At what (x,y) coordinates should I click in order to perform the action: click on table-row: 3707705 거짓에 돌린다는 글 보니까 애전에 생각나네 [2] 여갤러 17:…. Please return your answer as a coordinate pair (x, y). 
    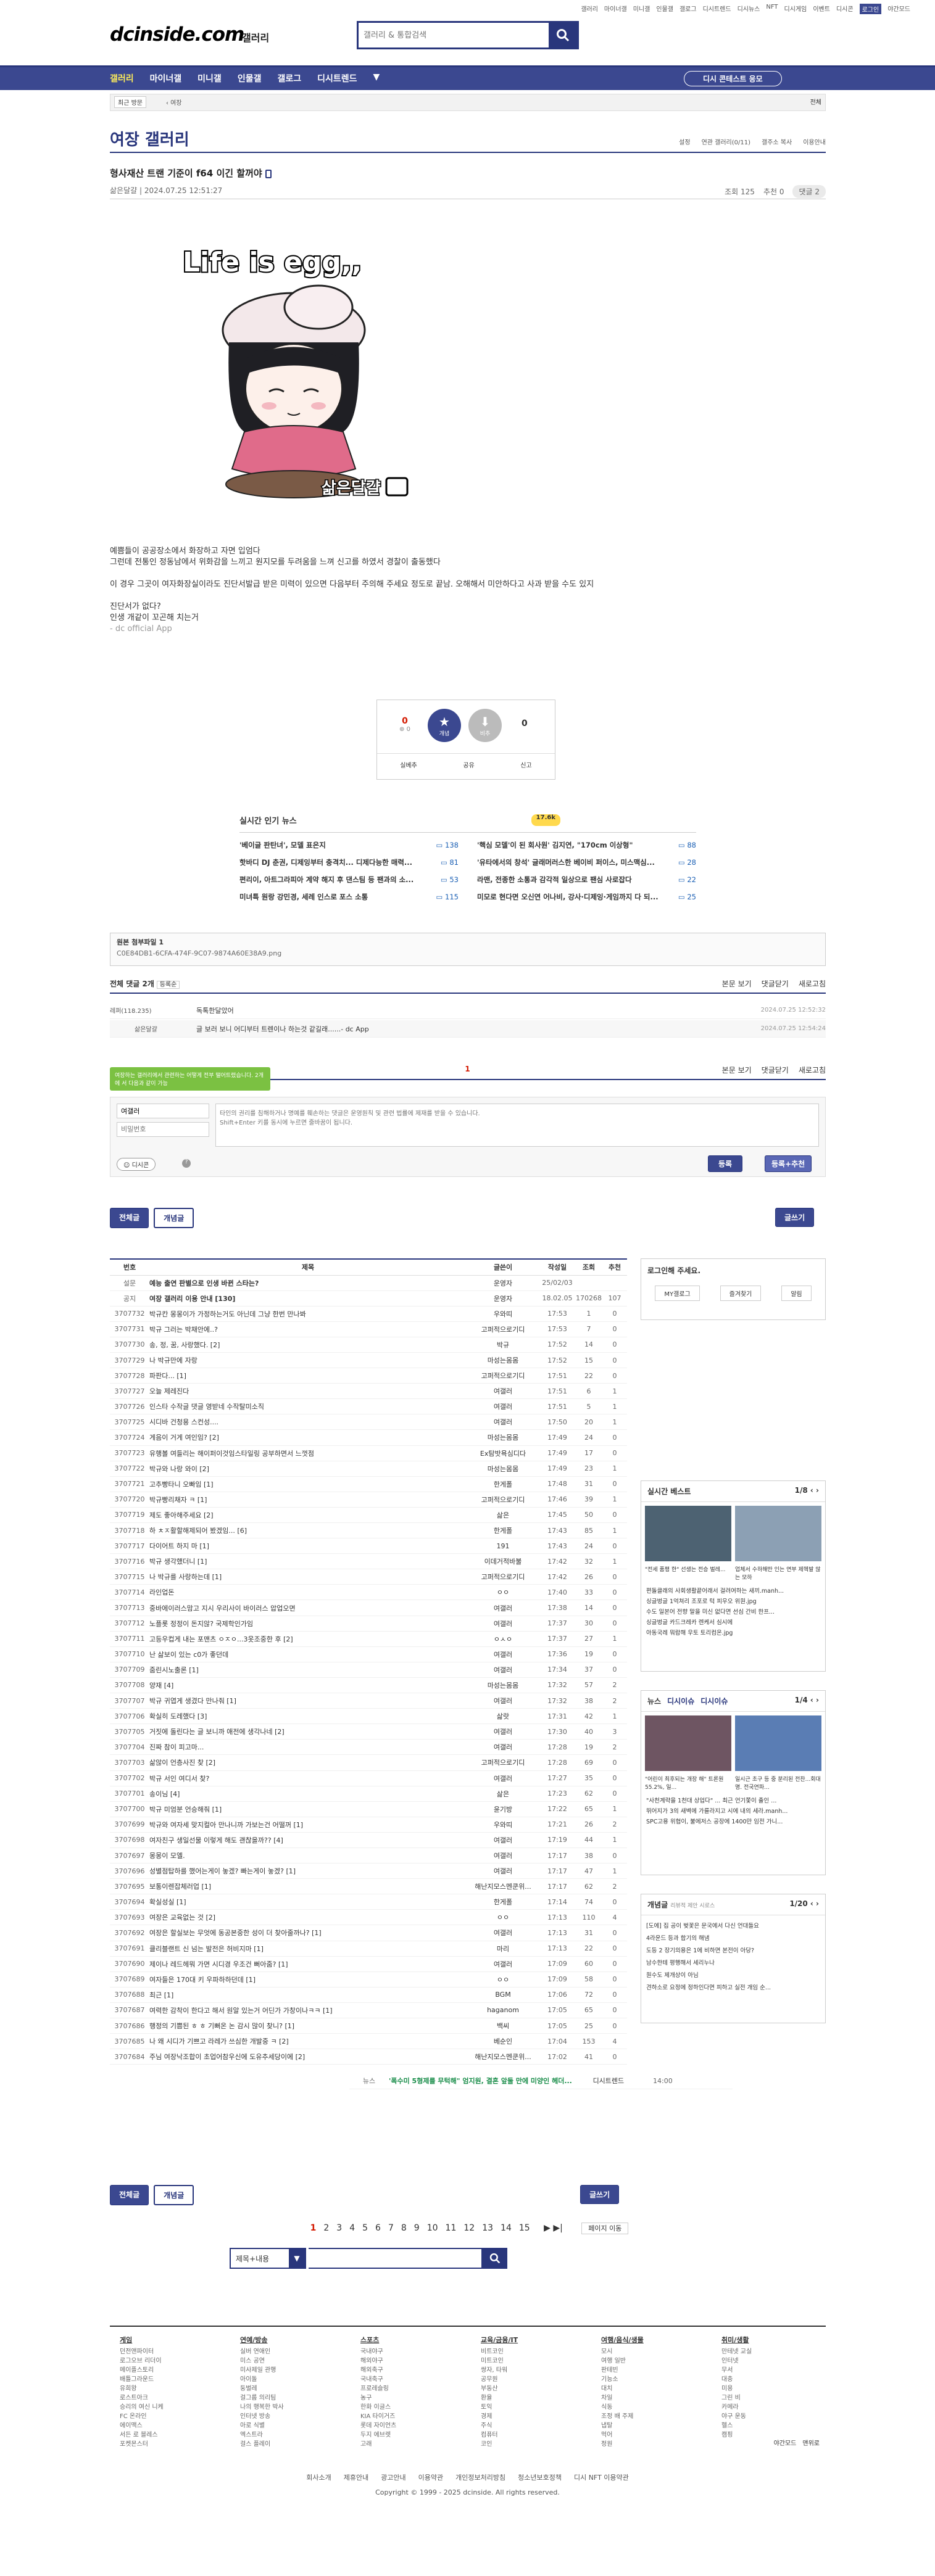
    Looking at the image, I should click on (369, 1732).